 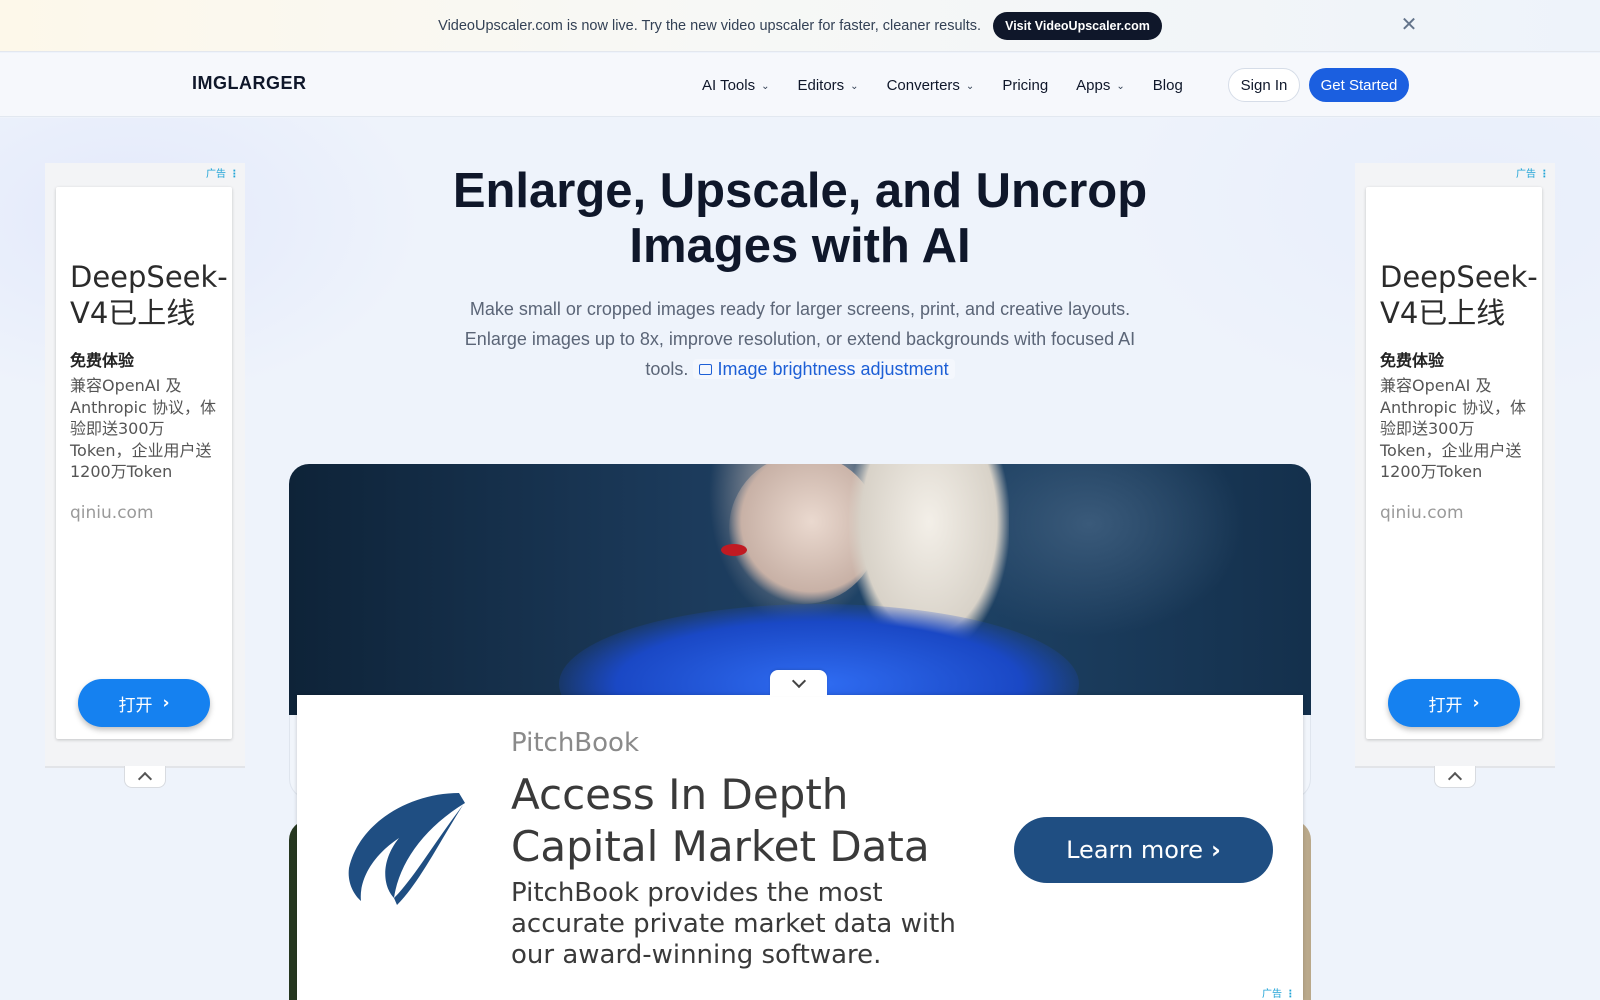 What do you see at coordinates (720, 820) in the screenshot?
I see `ad-headline: Access In Depth Capital Market Data` at bounding box center [720, 820].